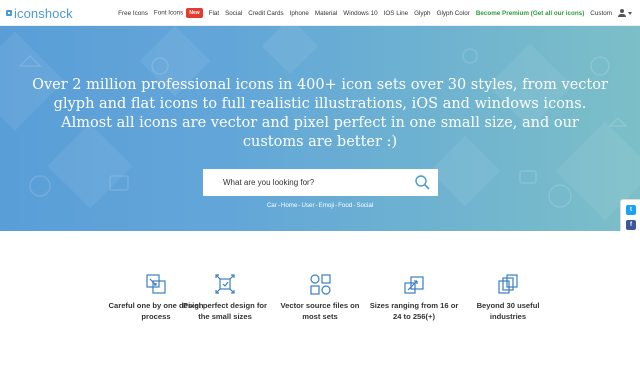 The width and height of the screenshot is (640, 380). What do you see at coordinates (289, 205) in the screenshot?
I see `tag-home: Home` at bounding box center [289, 205].